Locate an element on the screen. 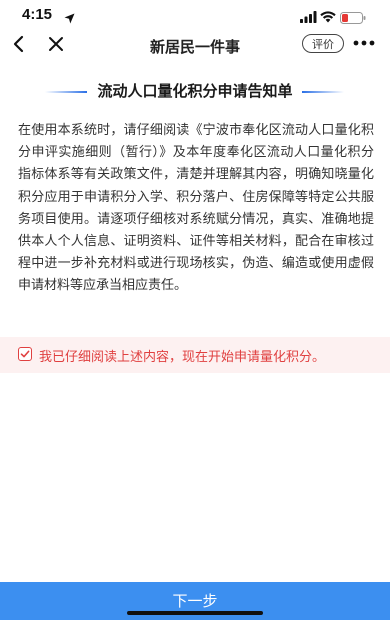  checkbox-checked-icon is located at coordinates (25, 354).